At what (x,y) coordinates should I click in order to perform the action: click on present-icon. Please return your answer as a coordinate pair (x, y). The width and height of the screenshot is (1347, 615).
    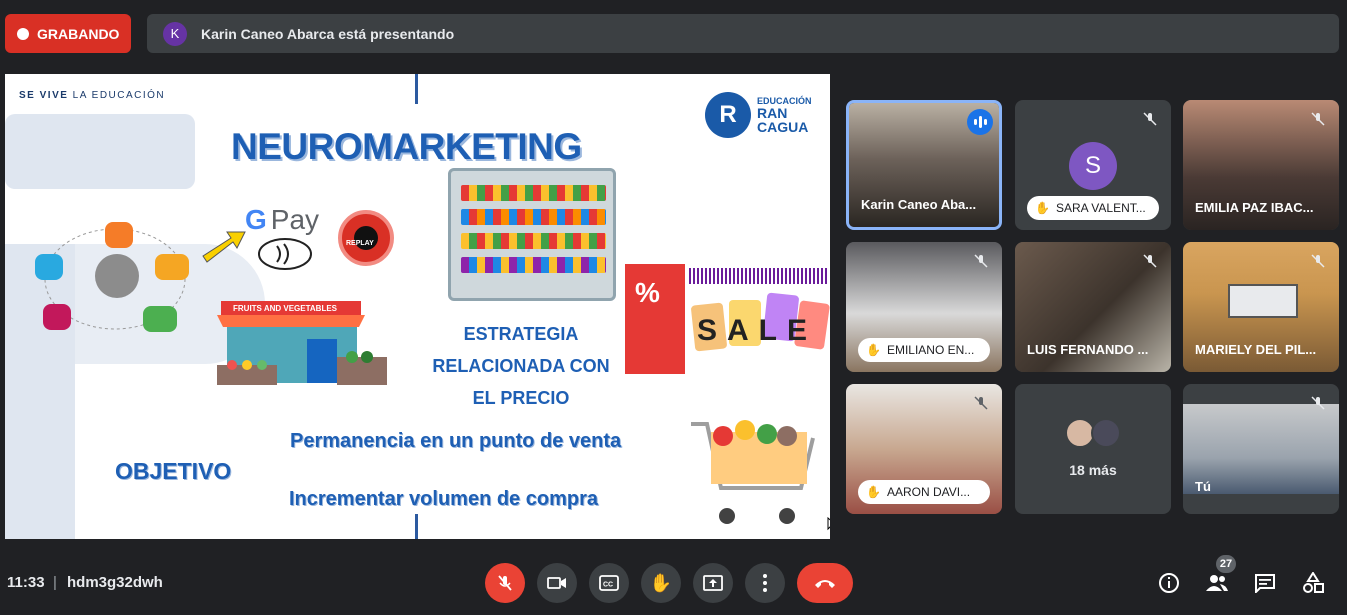
    Looking at the image, I should click on (713, 583).